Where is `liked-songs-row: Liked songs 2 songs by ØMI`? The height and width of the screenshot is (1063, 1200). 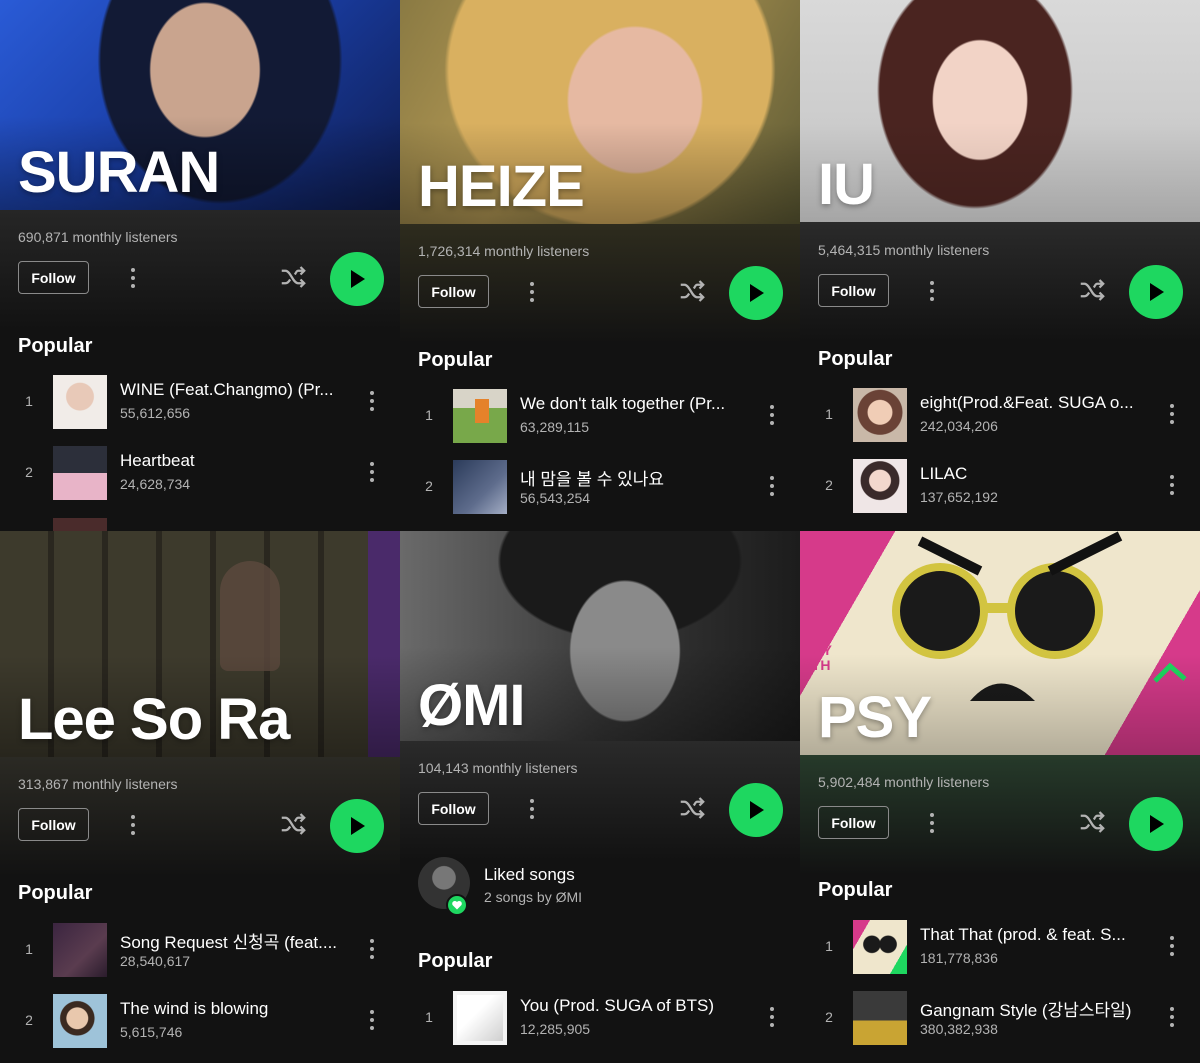 liked-songs-row: Liked songs 2 songs by ØMI is located at coordinates (600, 887).